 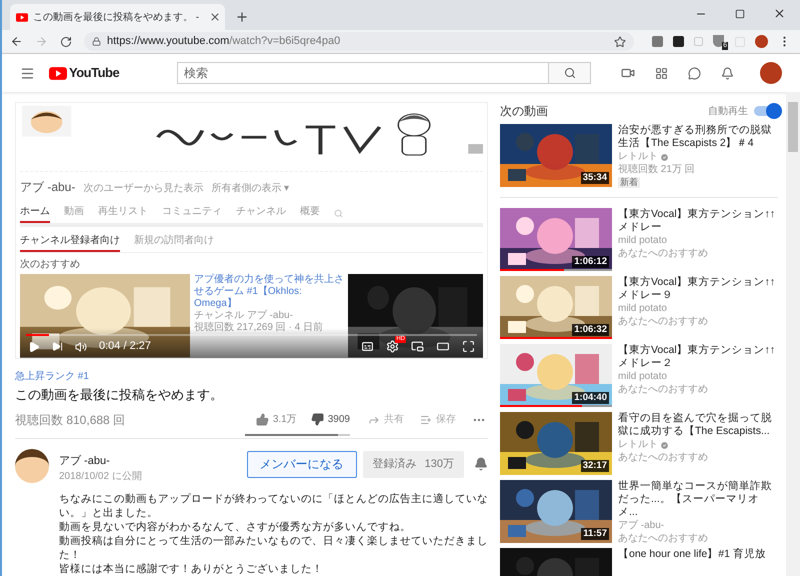 What do you see at coordinates (16, 41) in the screenshot?
I see `back-icon` at bounding box center [16, 41].